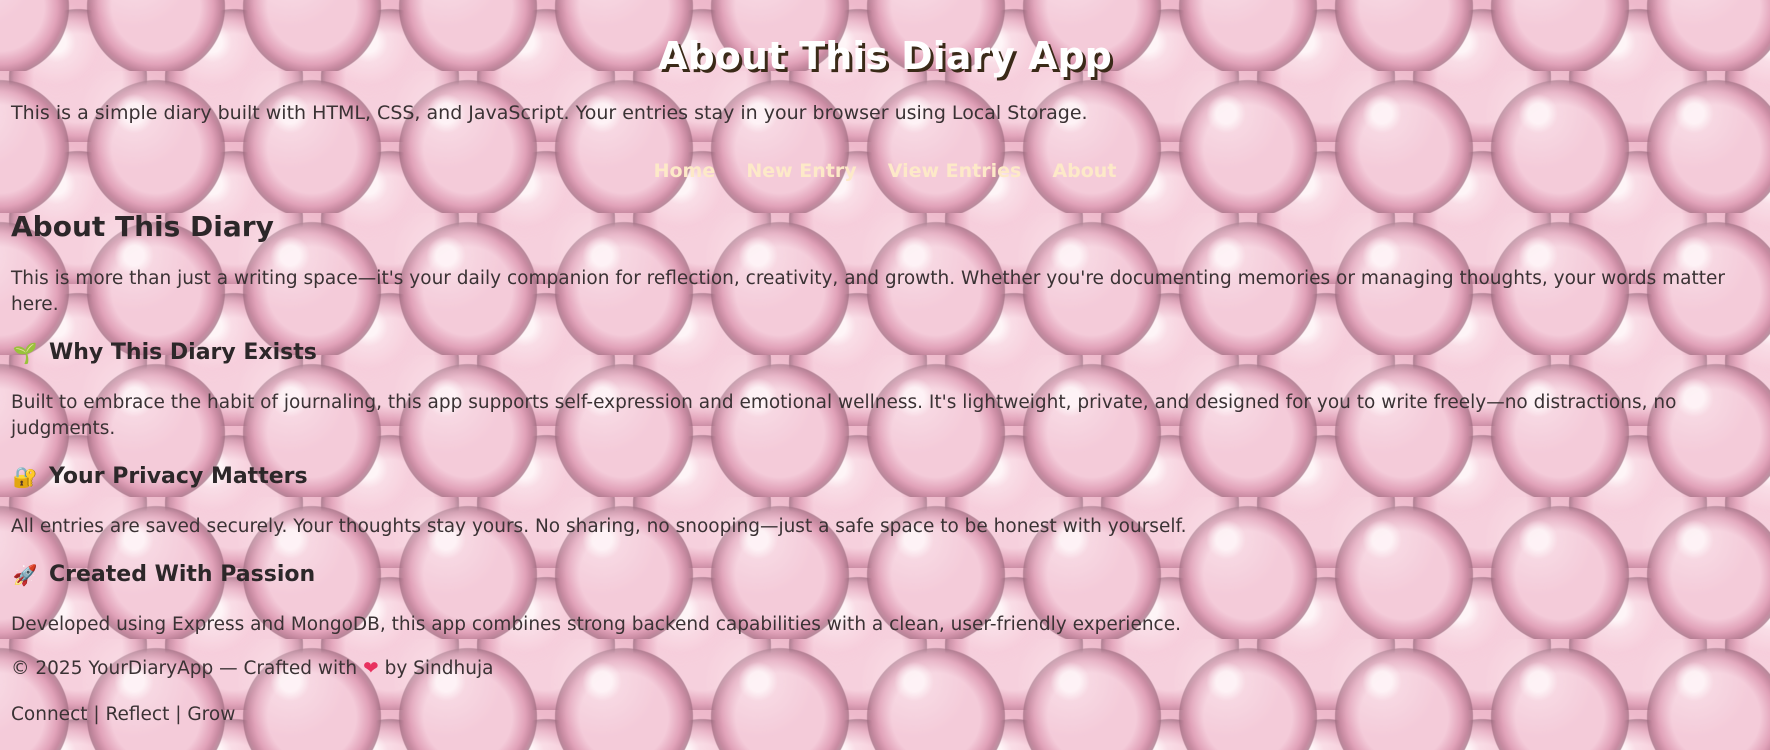 This screenshot has height=750, width=1770. What do you see at coordinates (439, 668) in the screenshot?
I see `copyright-suffix: by Sindhuja` at bounding box center [439, 668].